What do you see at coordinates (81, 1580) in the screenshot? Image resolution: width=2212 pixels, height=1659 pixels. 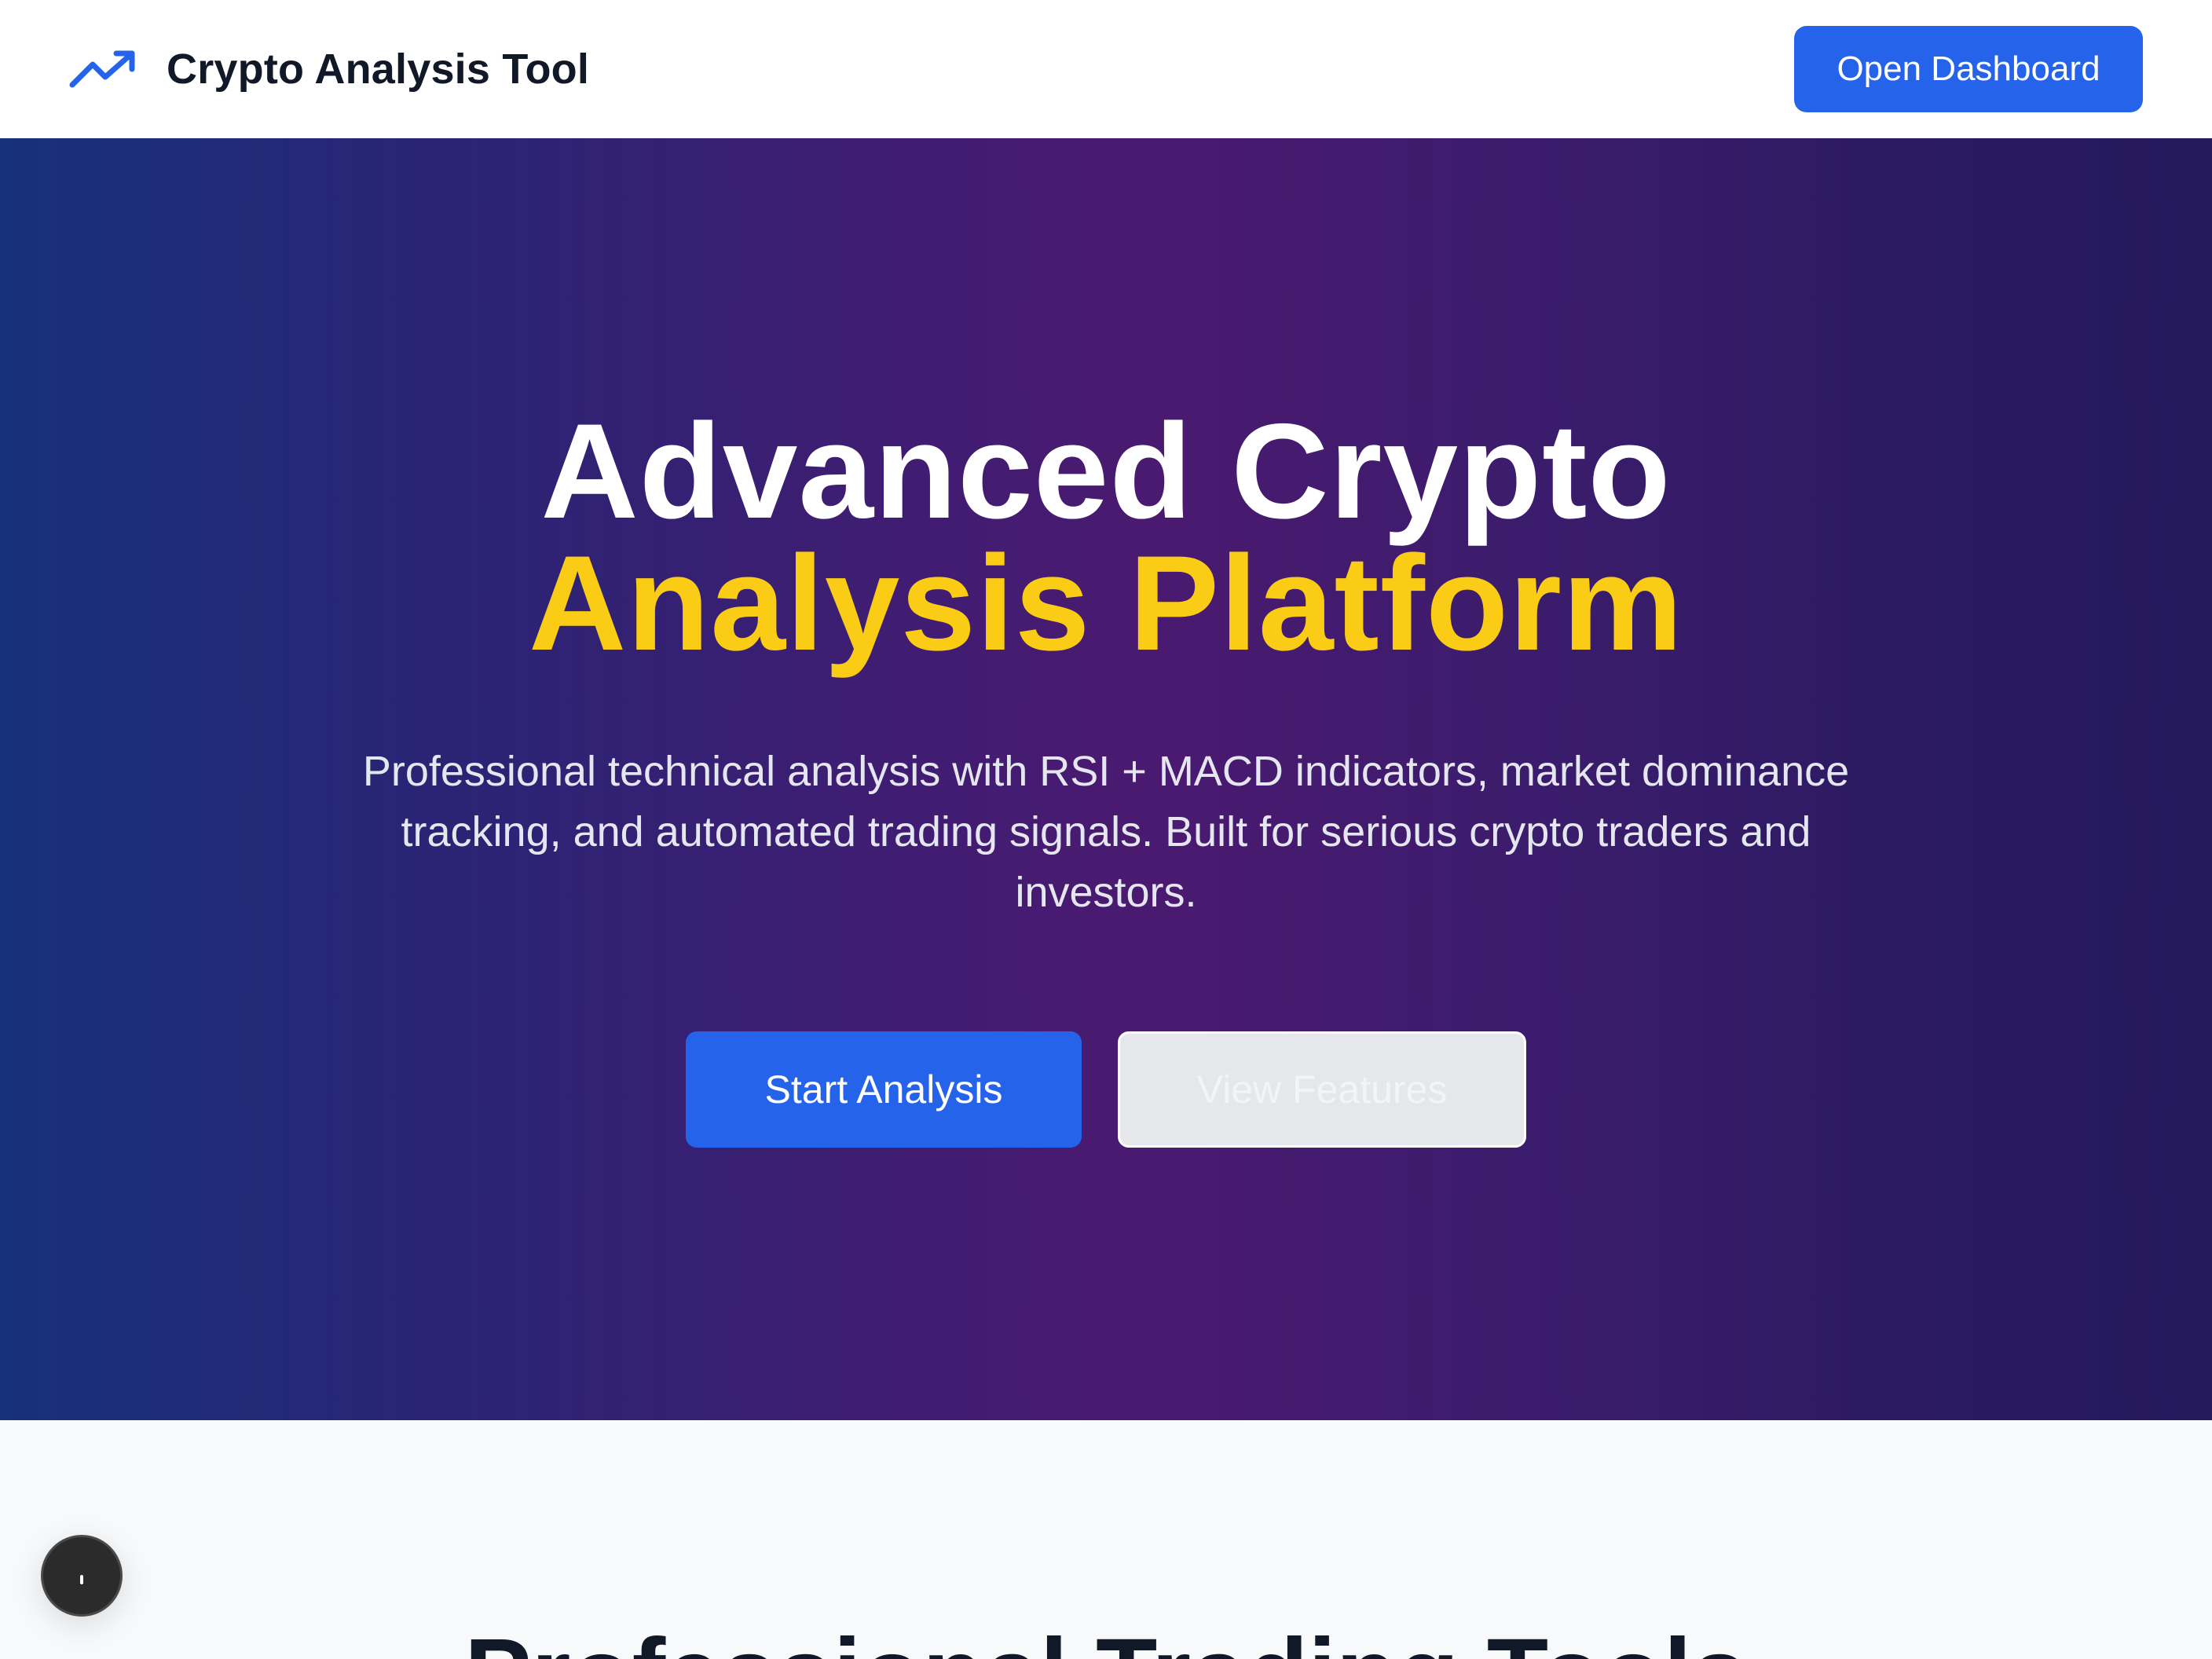 I see `chat-glyph` at bounding box center [81, 1580].